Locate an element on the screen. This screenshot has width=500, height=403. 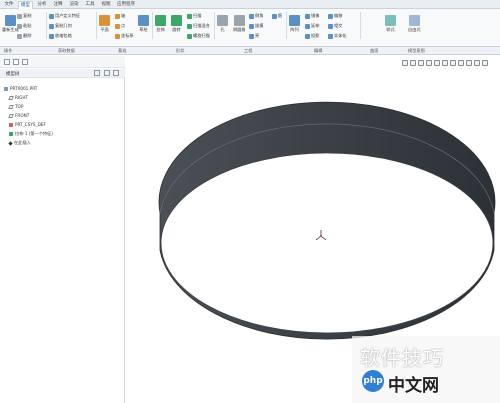
coord-system-button: 坐标系 is located at coordinates (124, 36).